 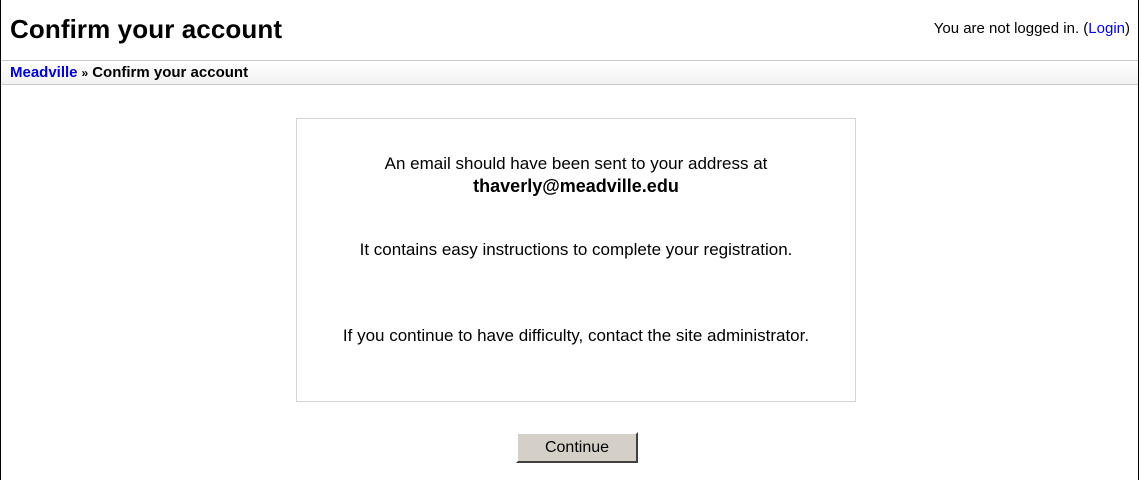 I want to click on login-info: You are not logged in. (Login), so click(x=1032, y=28).